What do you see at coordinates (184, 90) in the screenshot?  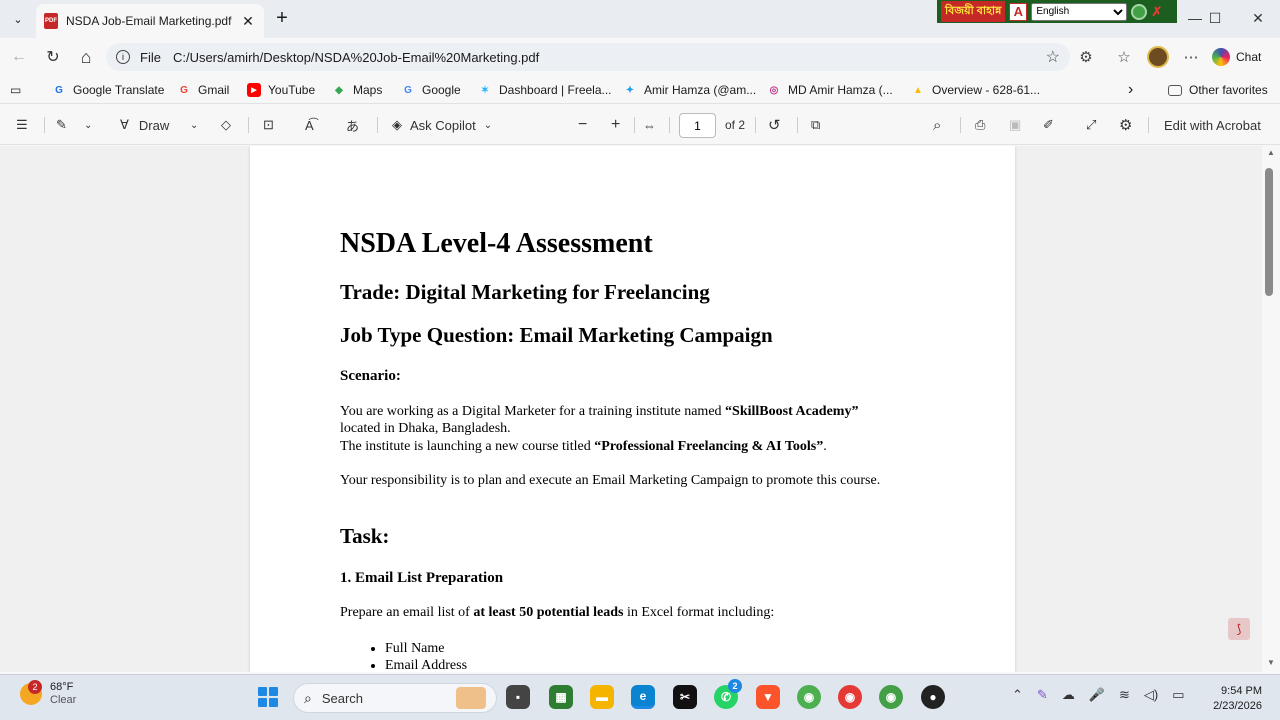 I see `gmail-icon: G` at bounding box center [184, 90].